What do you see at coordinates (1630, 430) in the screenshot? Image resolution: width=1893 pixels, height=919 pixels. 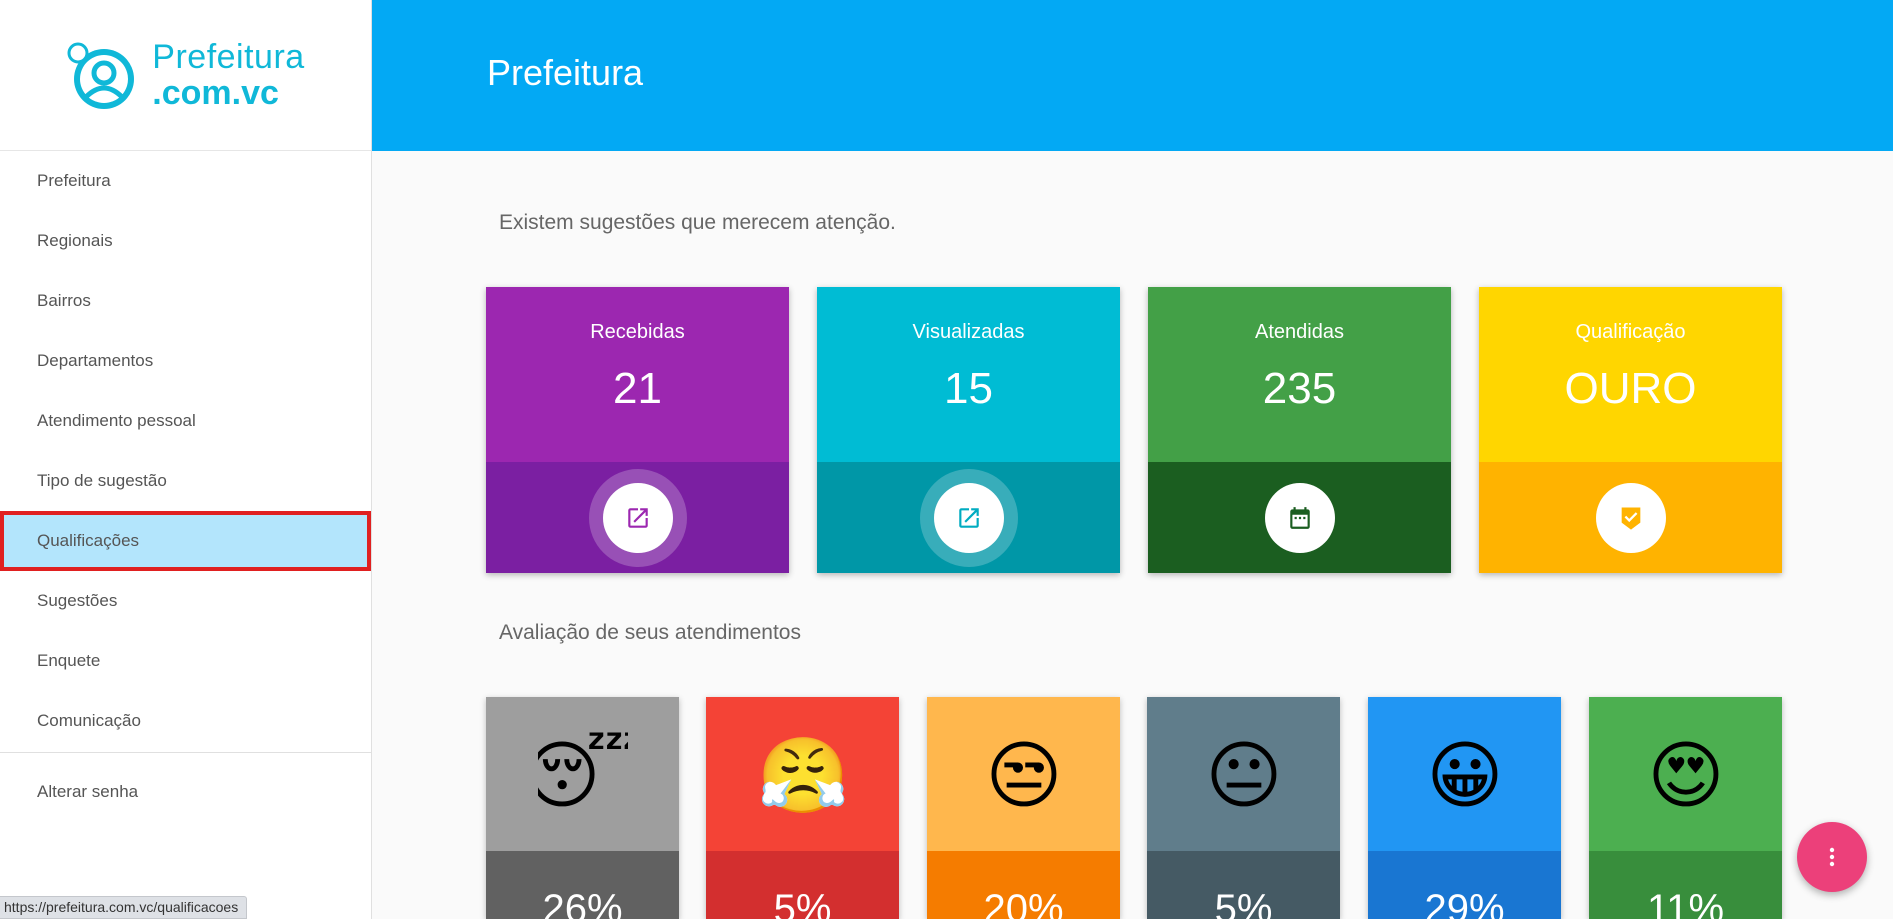 I see `card-qualificacao: Qualificação OURO` at bounding box center [1630, 430].